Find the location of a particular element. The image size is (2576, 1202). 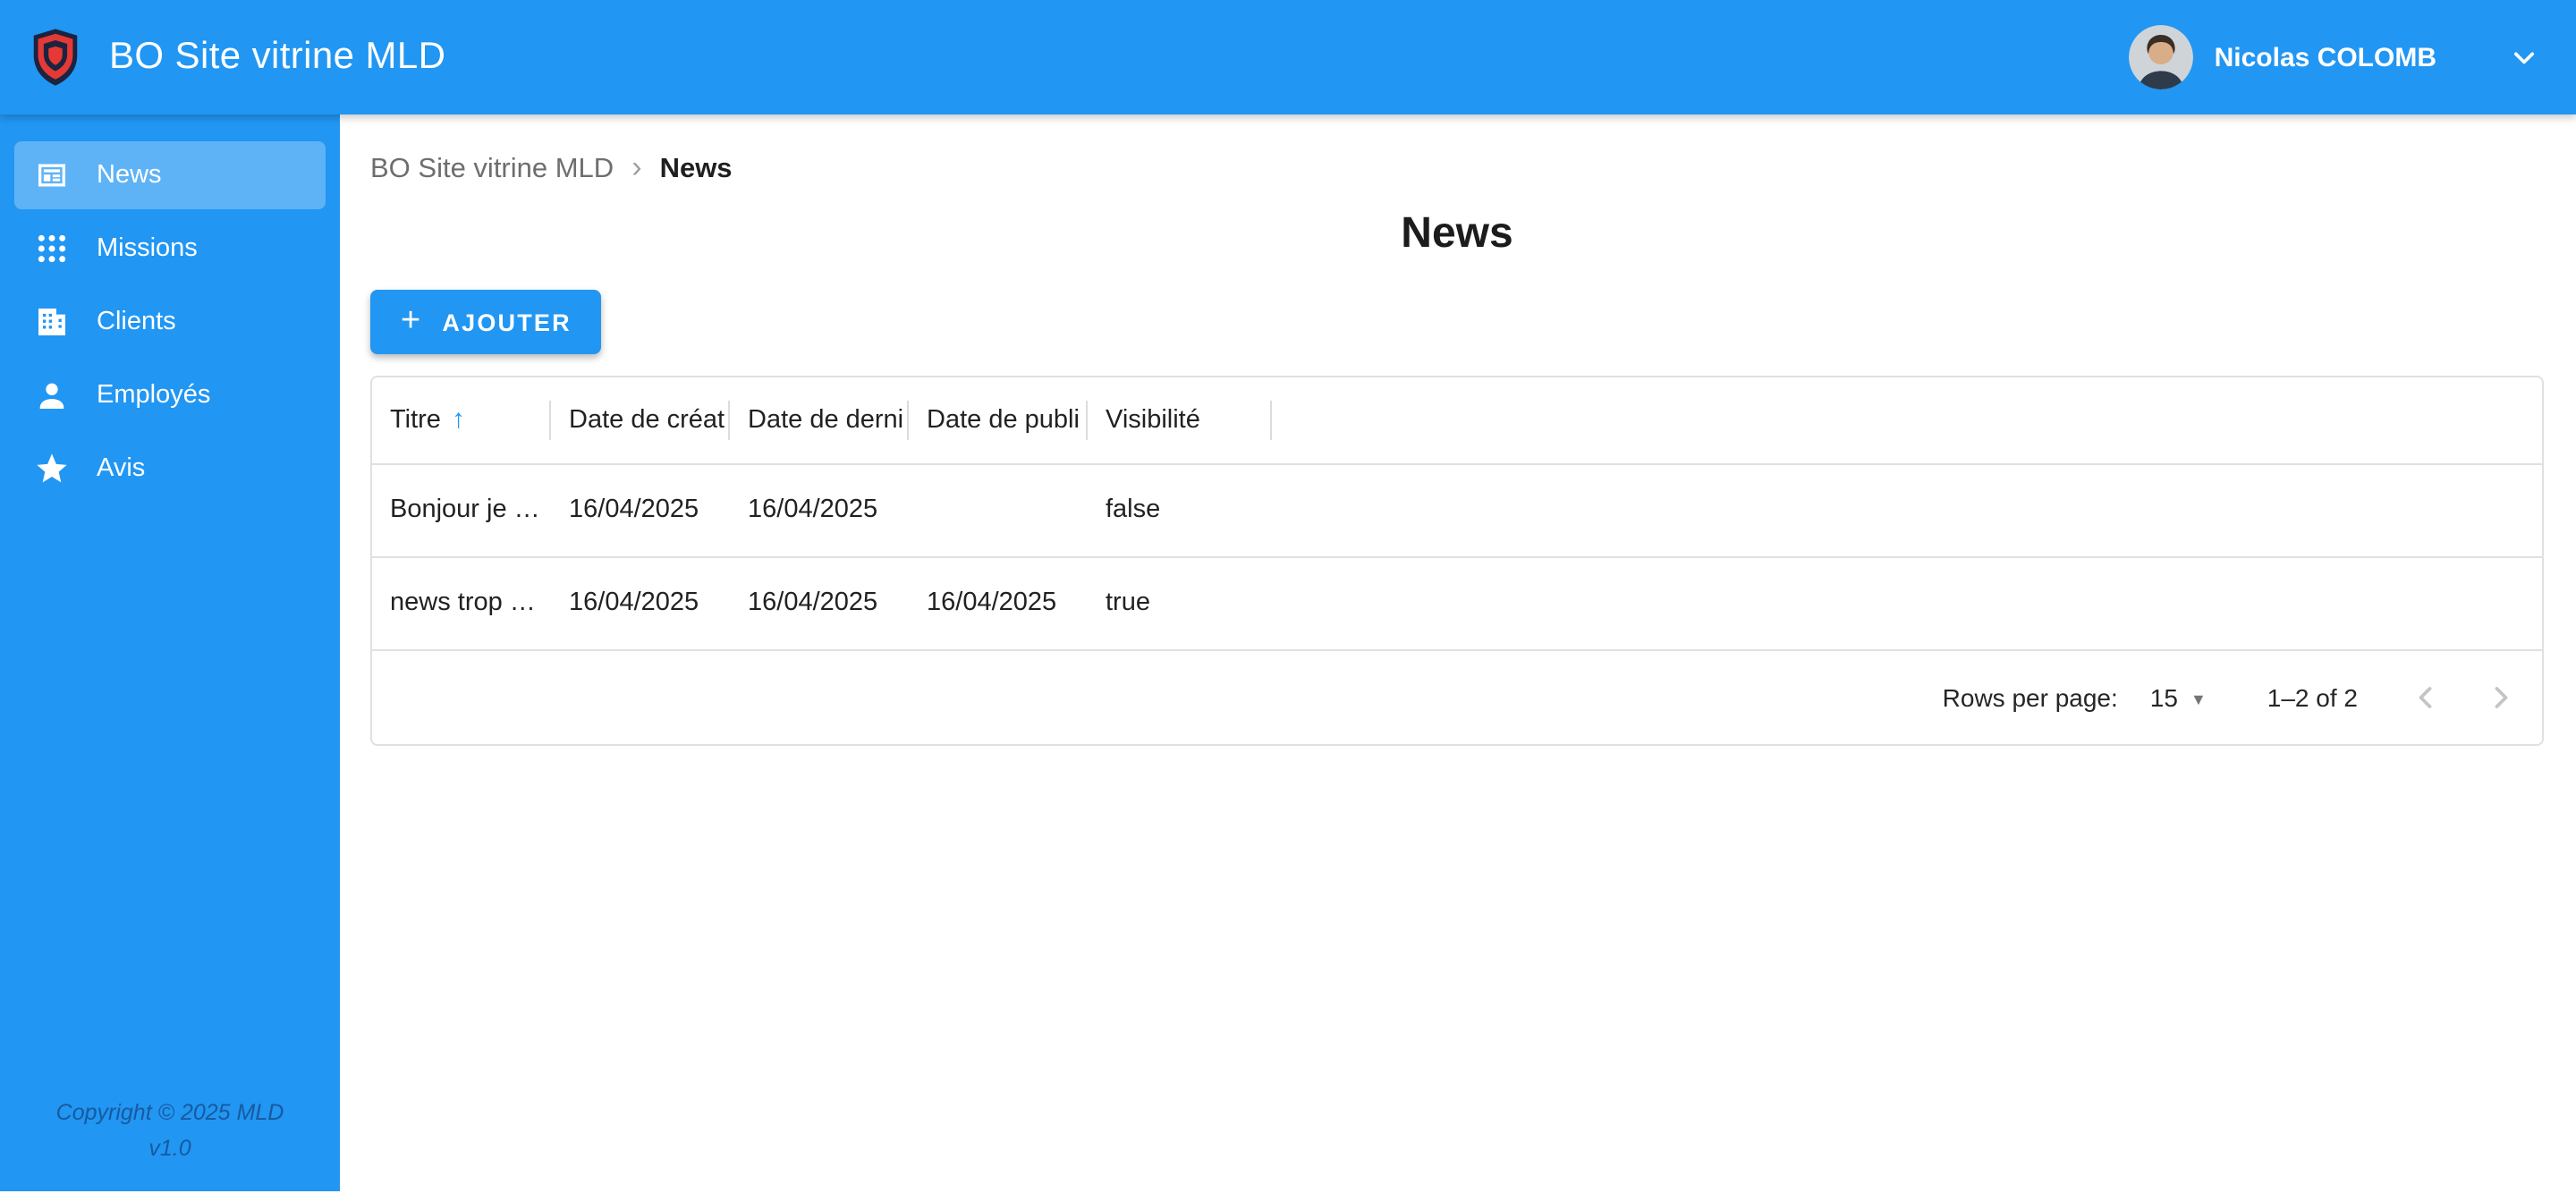

add-button-label: AJOUTER is located at coordinates (507, 322).